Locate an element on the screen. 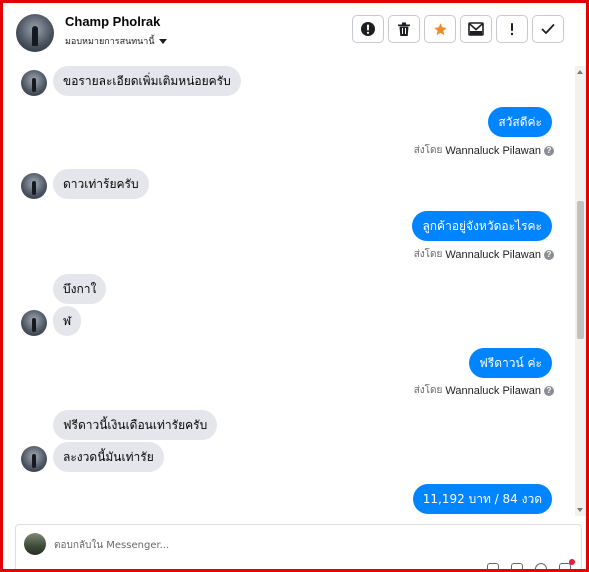 This screenshot has width=589, height=572. reply-composer is located at coordinates (298, 546).